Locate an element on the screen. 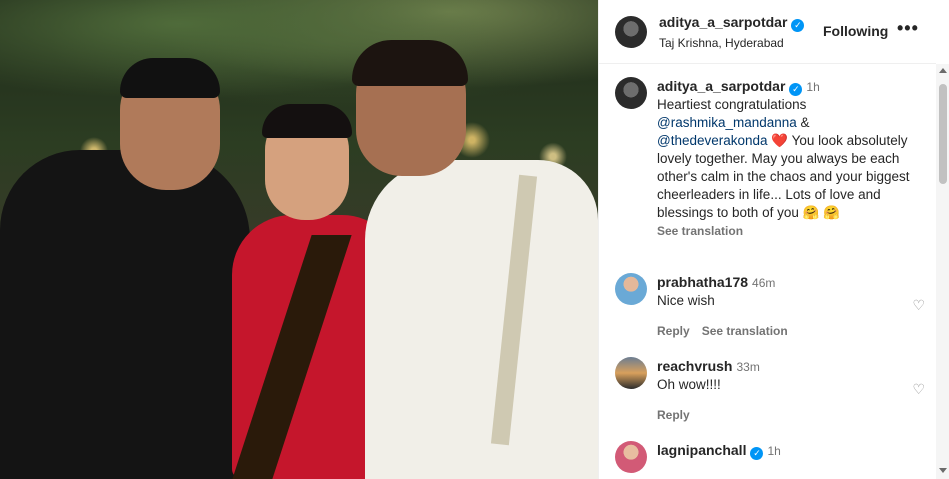 The image size is (949, 479). comment-actions: Reply is located at coordinates (786, 415).